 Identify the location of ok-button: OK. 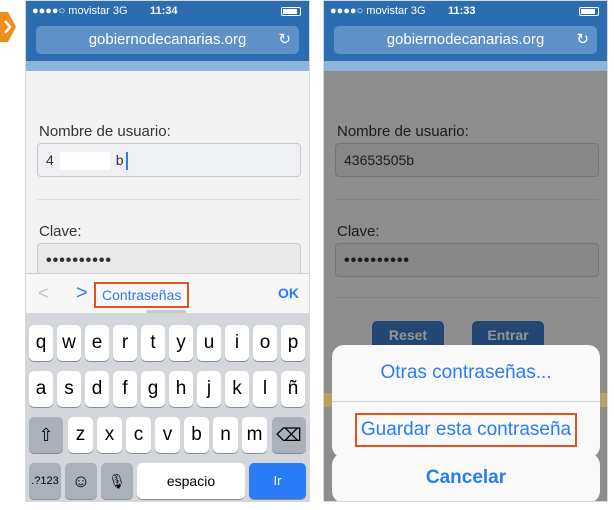
(288, 293).